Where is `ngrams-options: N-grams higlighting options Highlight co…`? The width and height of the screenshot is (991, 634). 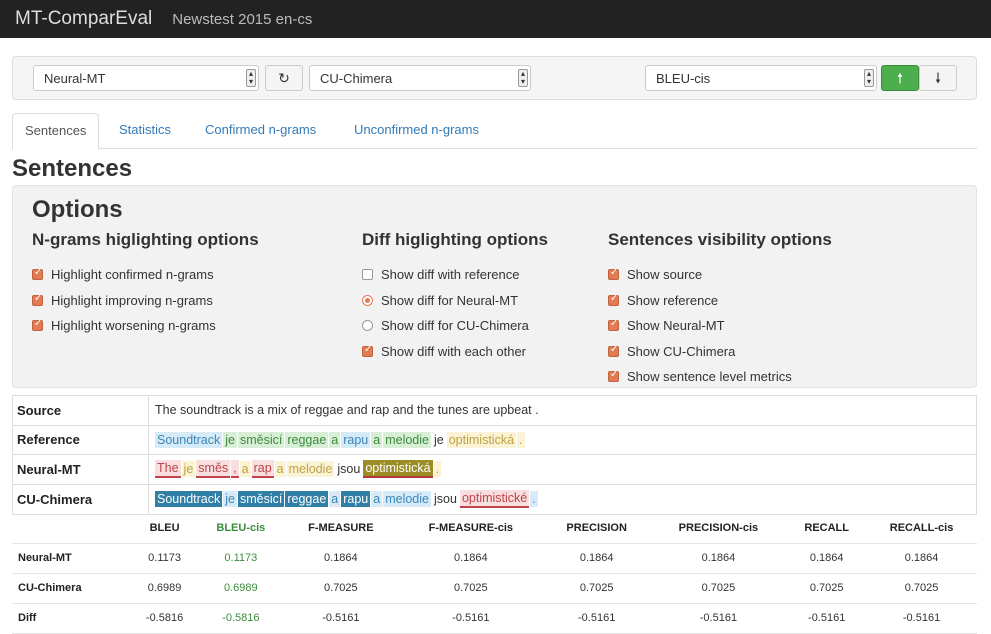 ngrams-options: N-grams higlighting options Highlight co… is located at coordinates (145, 284).